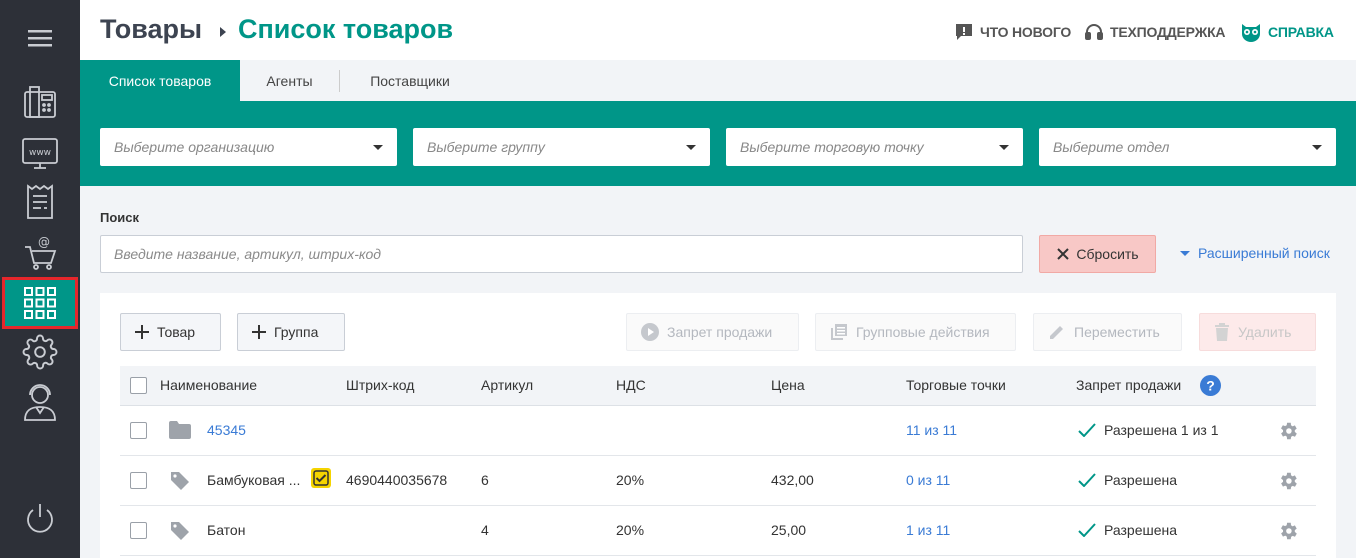 This screenshot has width=1356, height=558. I want to click on cart-icon: @, so click(40, 252).